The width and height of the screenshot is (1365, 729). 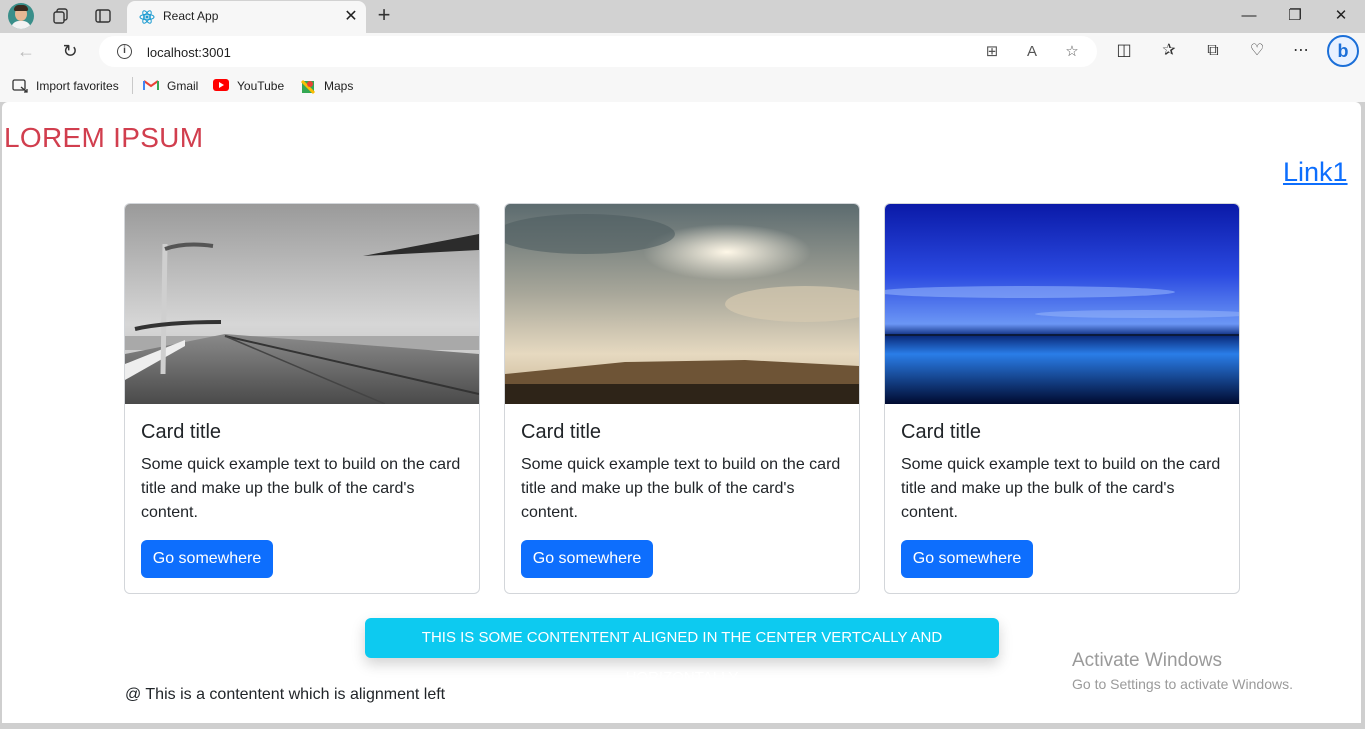 I want to click on activate-title: Activate Windows, so click(x=1147, y=660).